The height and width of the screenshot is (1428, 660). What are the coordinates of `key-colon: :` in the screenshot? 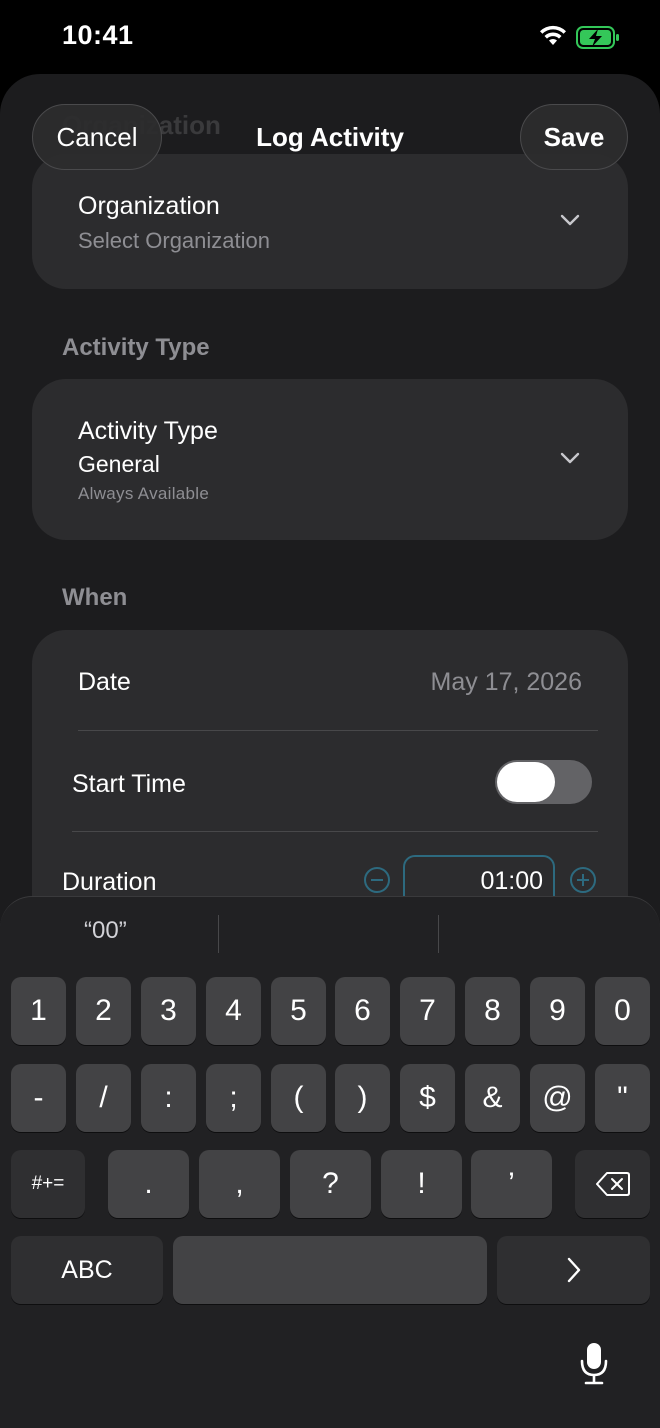 It's located at (168, 1098).